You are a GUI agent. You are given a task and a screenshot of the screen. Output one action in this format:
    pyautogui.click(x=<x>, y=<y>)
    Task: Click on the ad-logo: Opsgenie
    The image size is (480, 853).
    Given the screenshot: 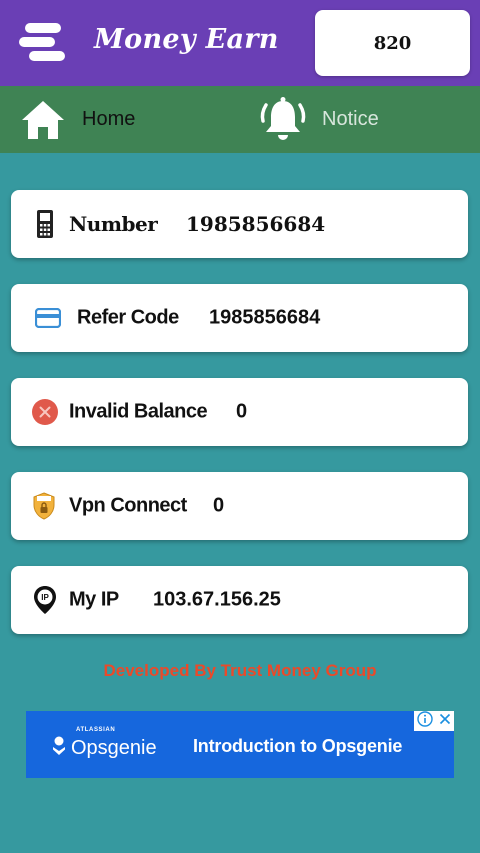 What is the action you would take?
    pyautogui.click(x=104, y=748)
    